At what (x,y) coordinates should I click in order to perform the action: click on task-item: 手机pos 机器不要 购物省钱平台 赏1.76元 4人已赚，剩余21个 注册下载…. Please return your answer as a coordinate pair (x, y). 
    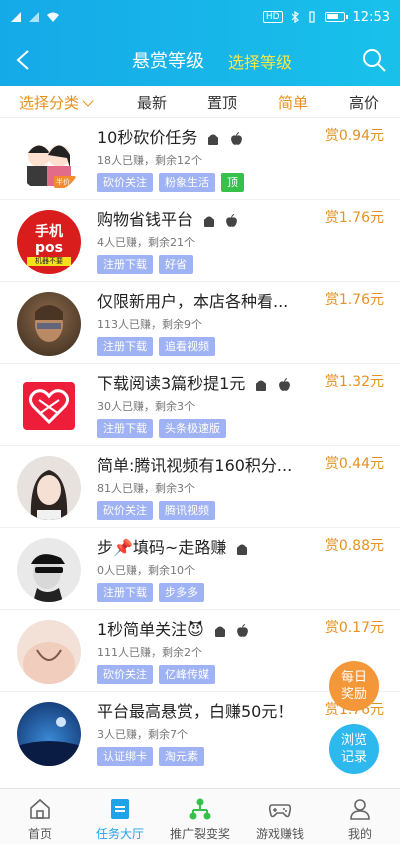
    Looking at the image, I should click on (200, 241).